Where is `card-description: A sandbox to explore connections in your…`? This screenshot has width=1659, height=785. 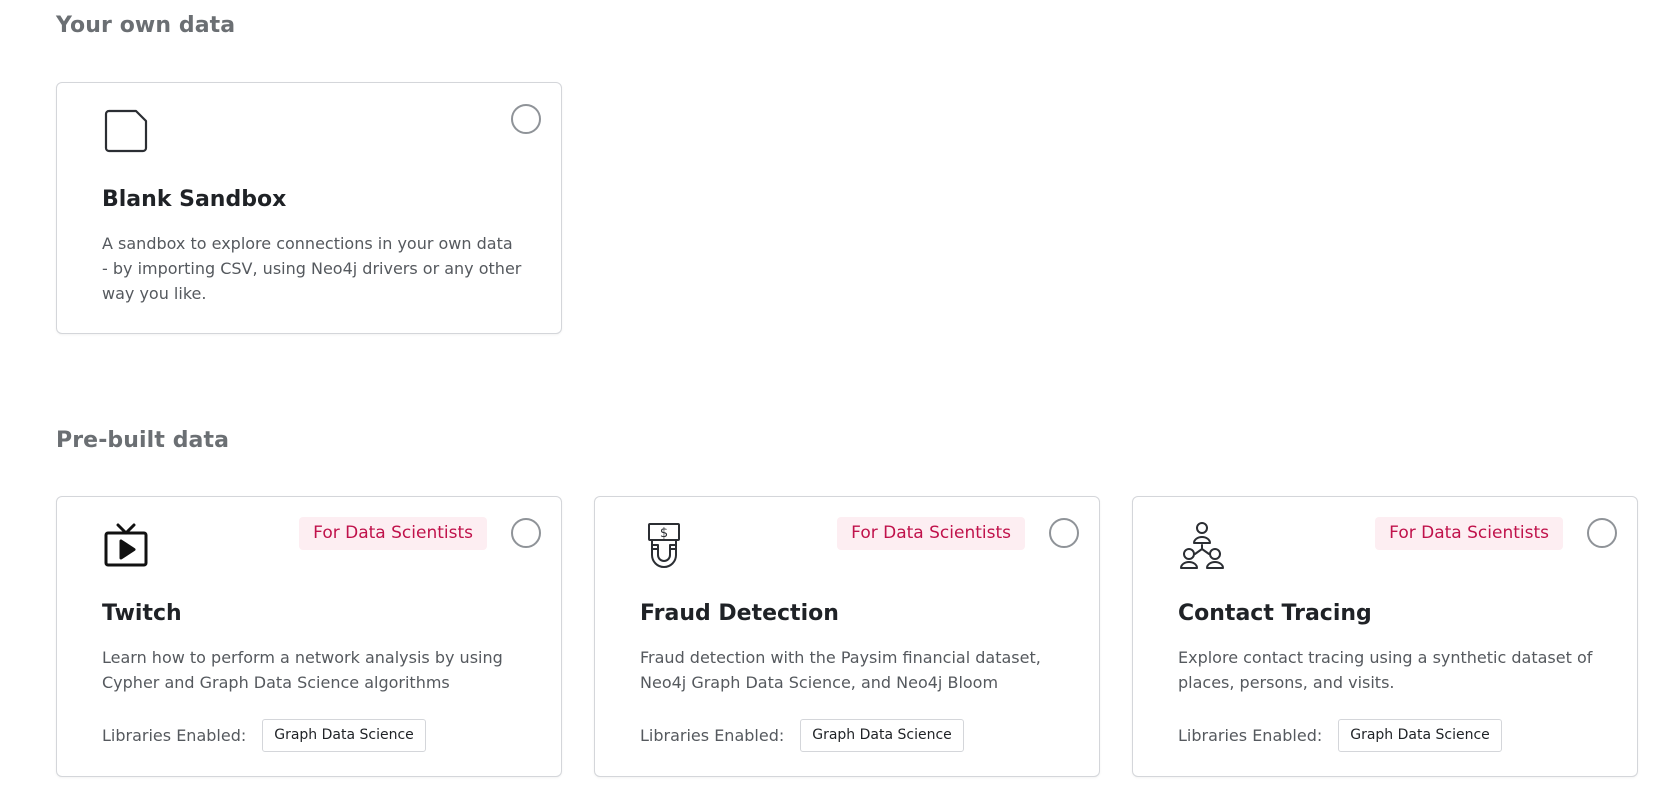 card-description: A sandbox to explore connections in your… is located at coordinates (312, 268).